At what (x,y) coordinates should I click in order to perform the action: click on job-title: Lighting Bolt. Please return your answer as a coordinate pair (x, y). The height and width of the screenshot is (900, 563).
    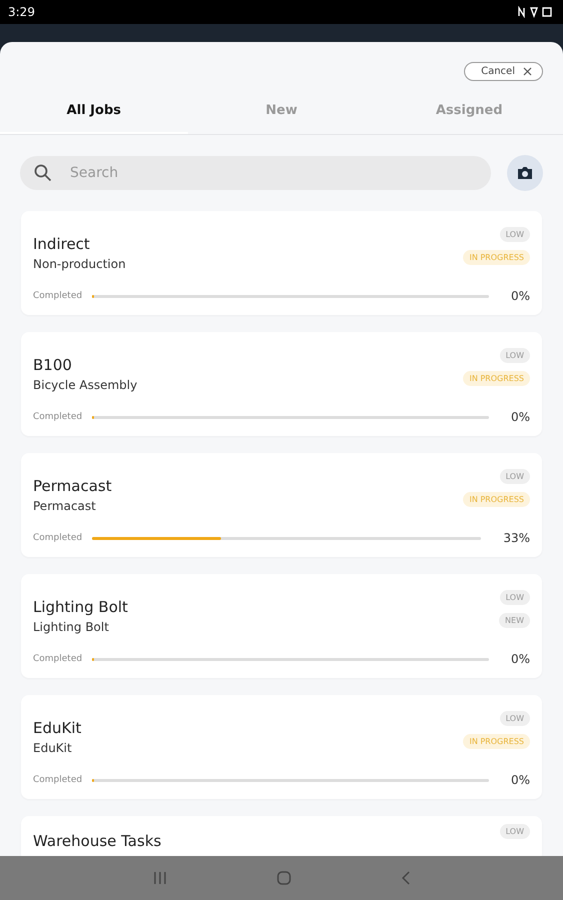
    Looking at the image, I should click on (80, 607).